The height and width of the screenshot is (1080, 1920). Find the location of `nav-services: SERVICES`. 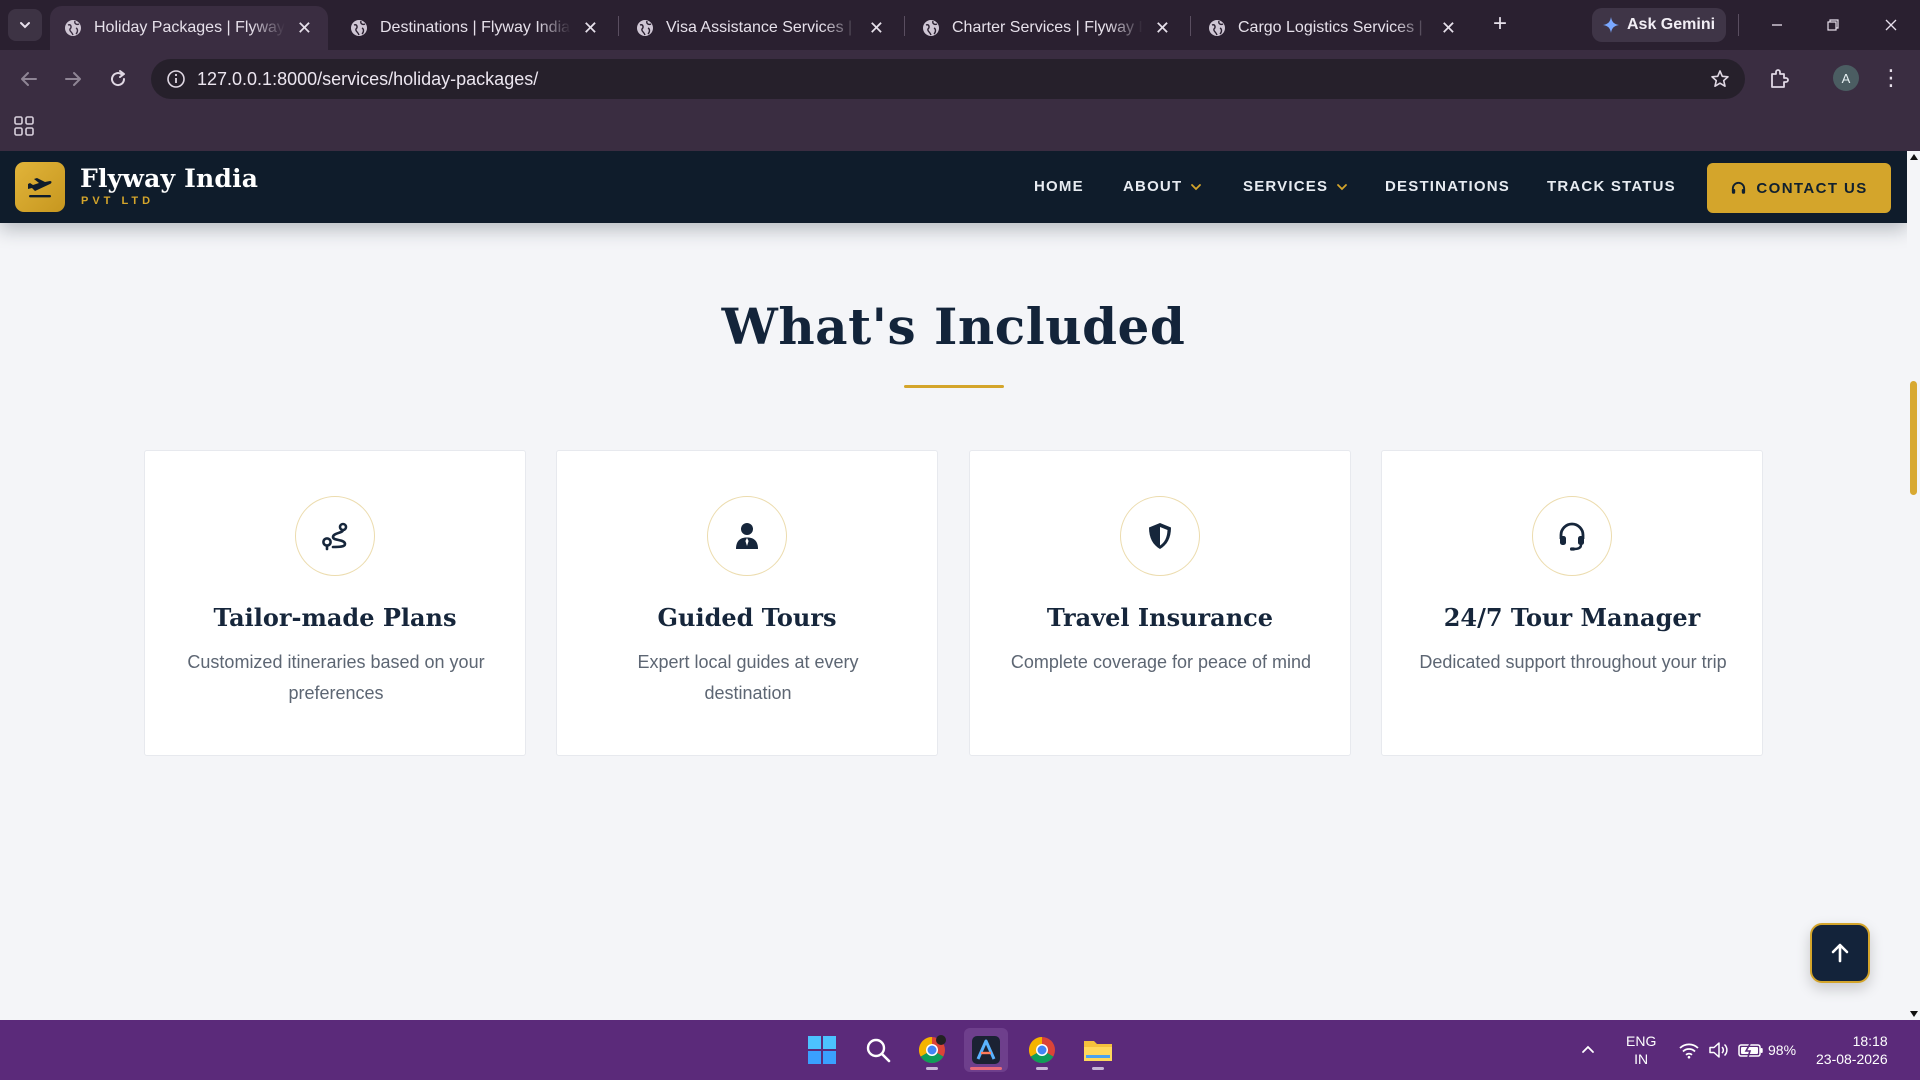

nav-services: SERVICES is located at coordinates (1295, 186).